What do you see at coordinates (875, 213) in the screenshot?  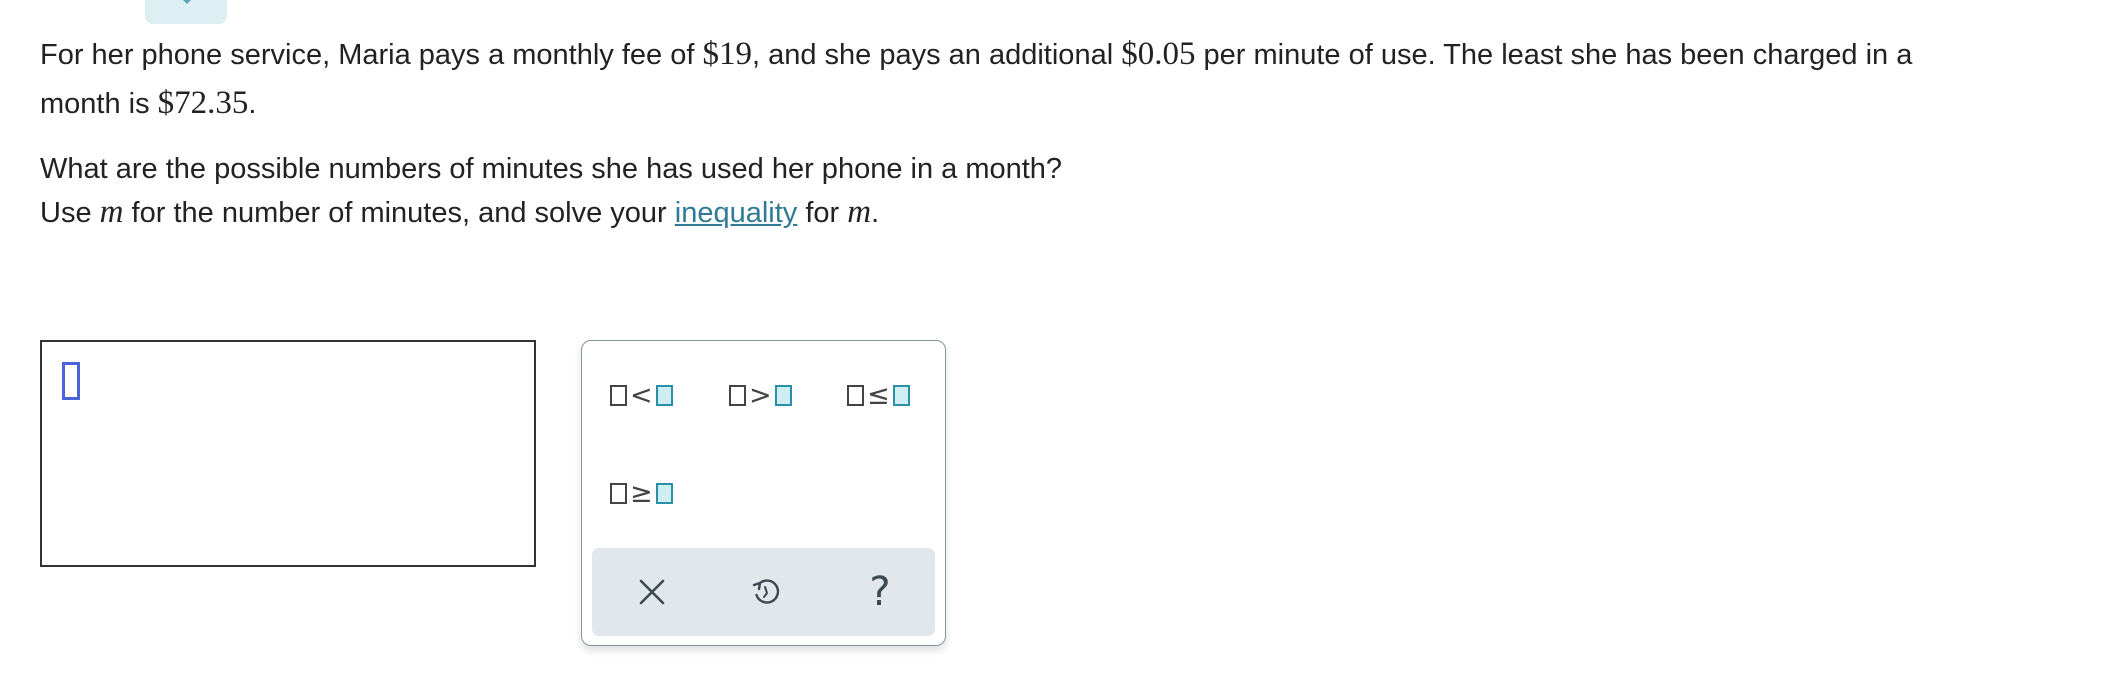 I see `question-part: .` at bounding box center [875, 213].